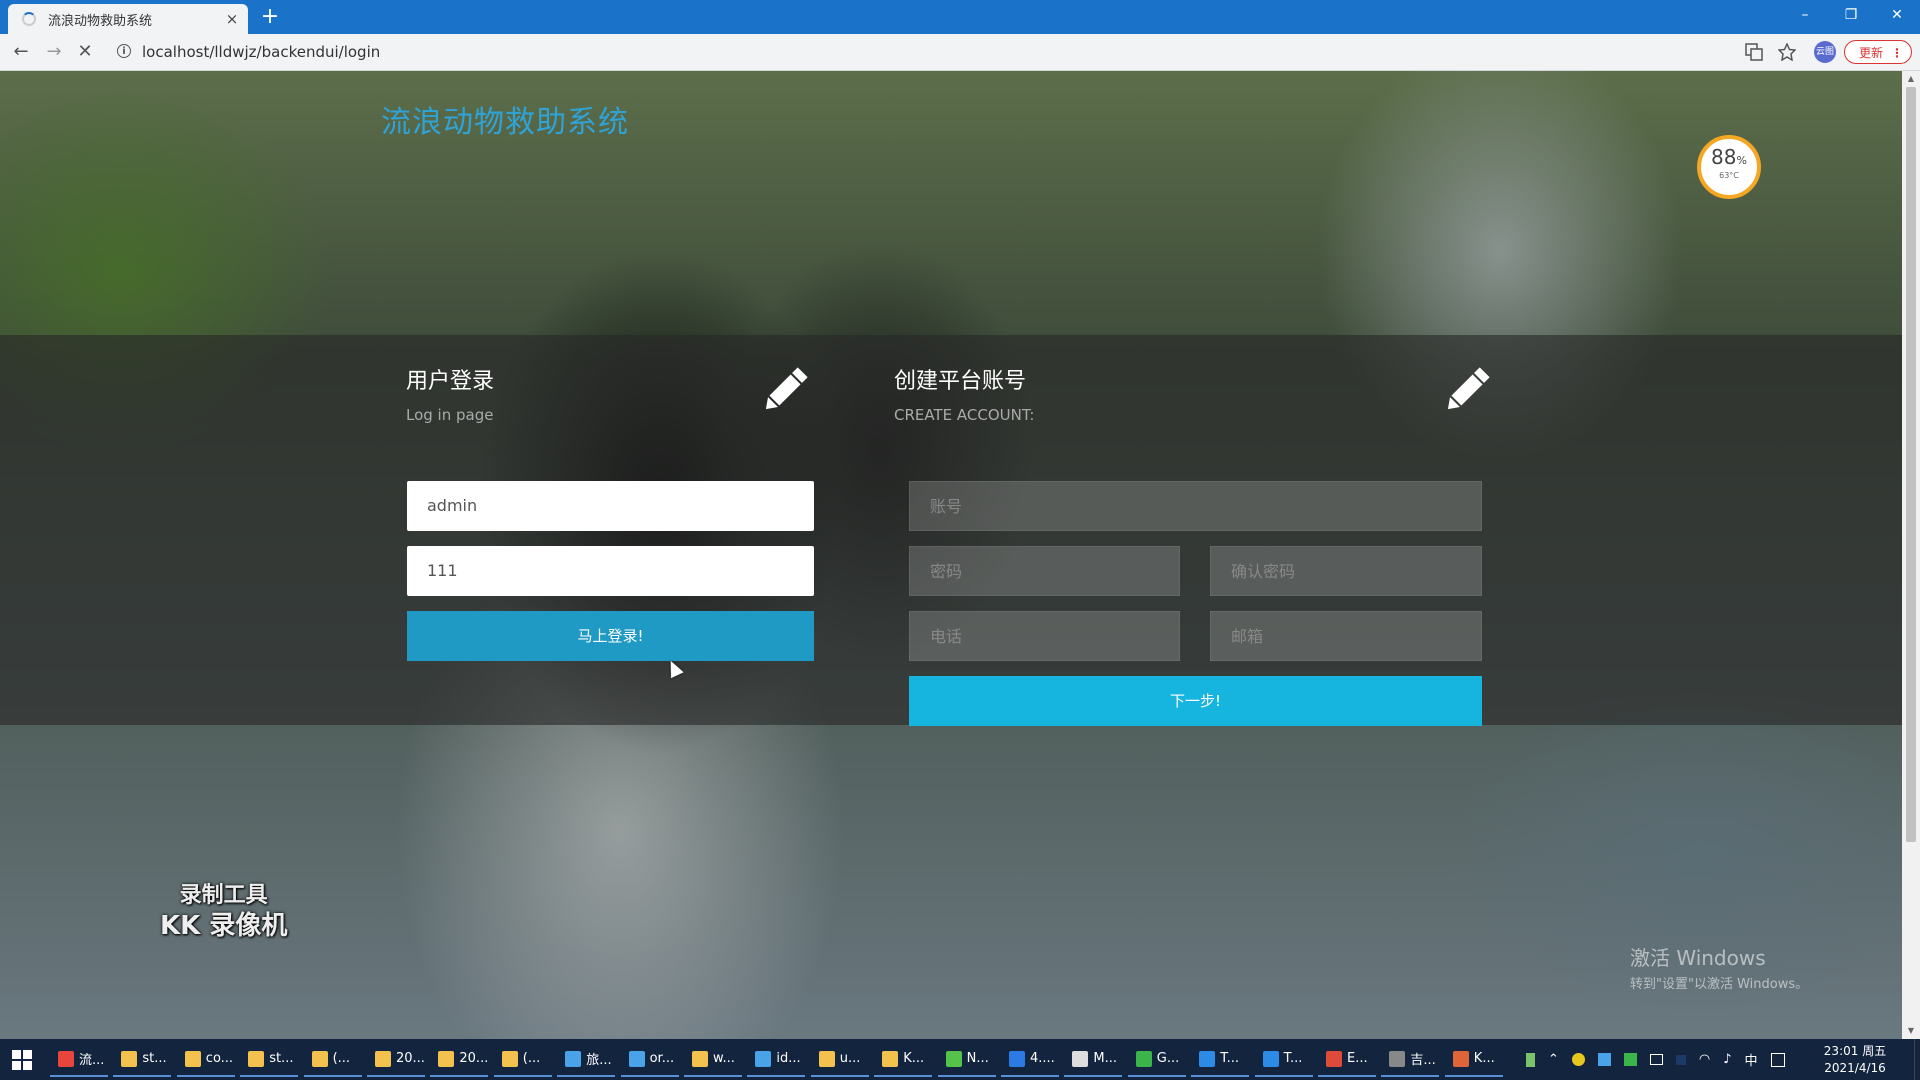 The height and width of the screenshot is (1080, 1920). What do you see at coordinates (610, 506) in the screenshot?
I see `username-input` at bounding box center [610, 506].